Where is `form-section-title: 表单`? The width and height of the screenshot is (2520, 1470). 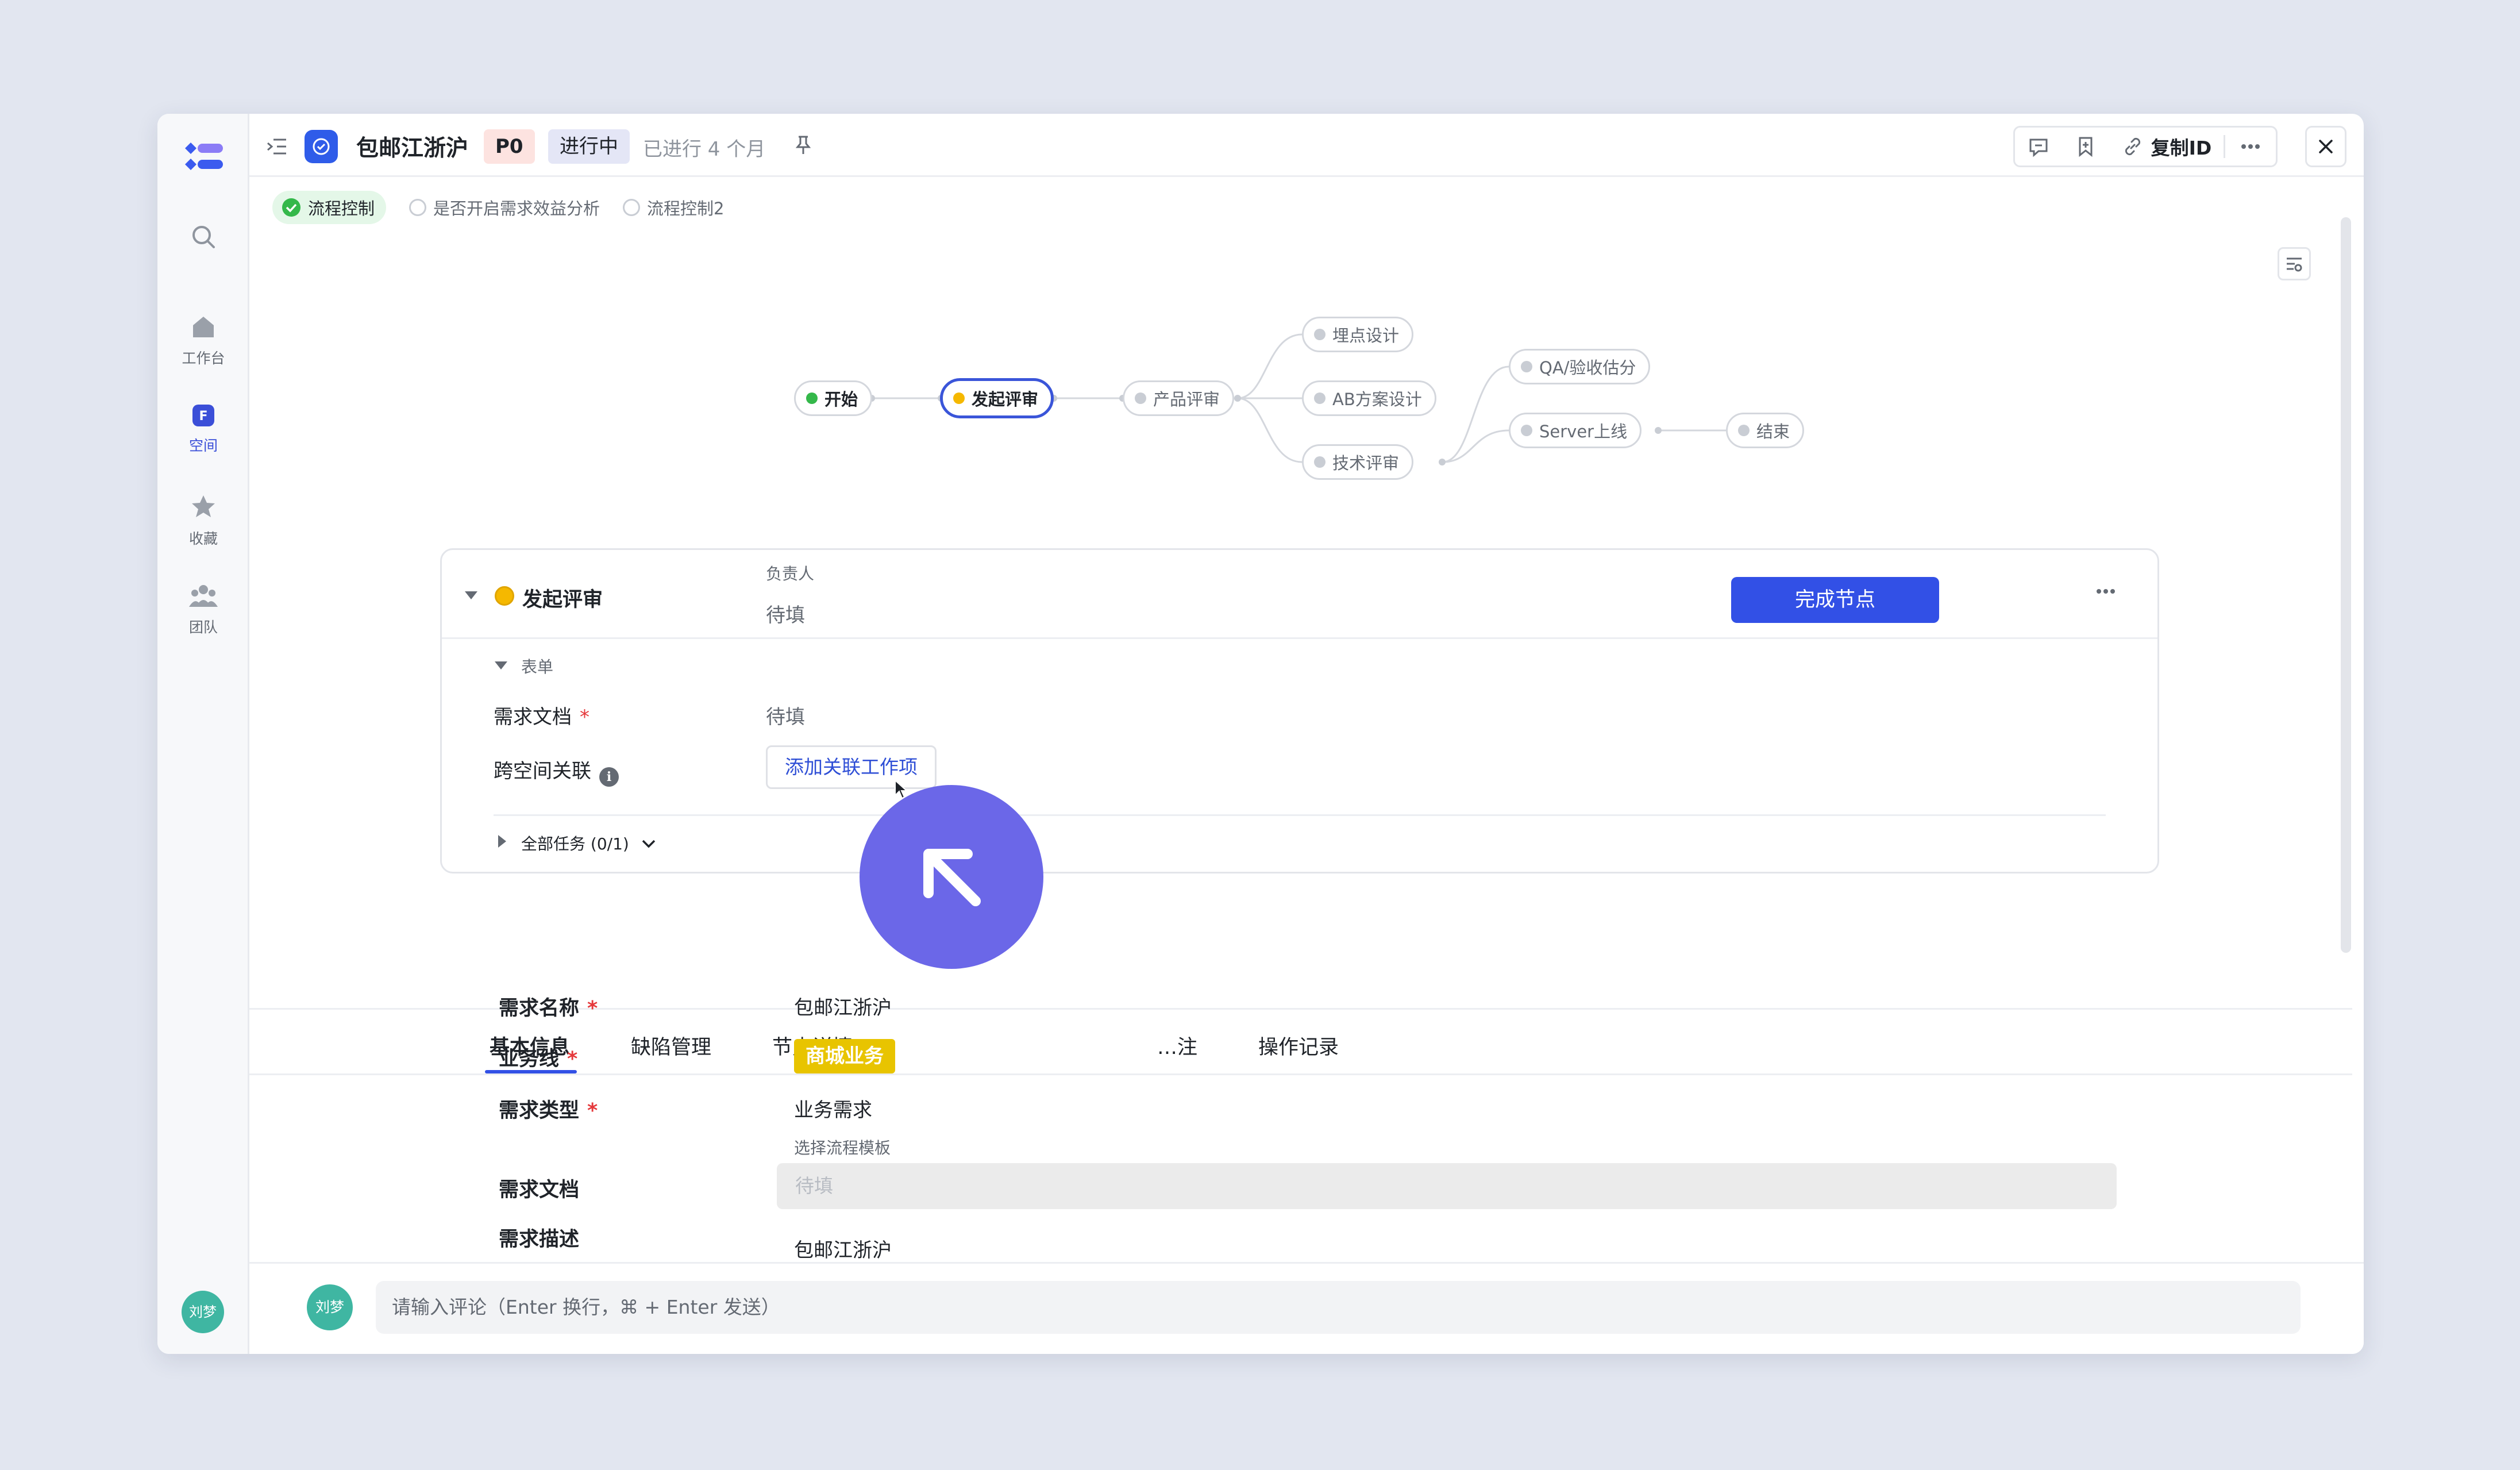
form-section-title: 表单 is located at coordinates (538, 666).